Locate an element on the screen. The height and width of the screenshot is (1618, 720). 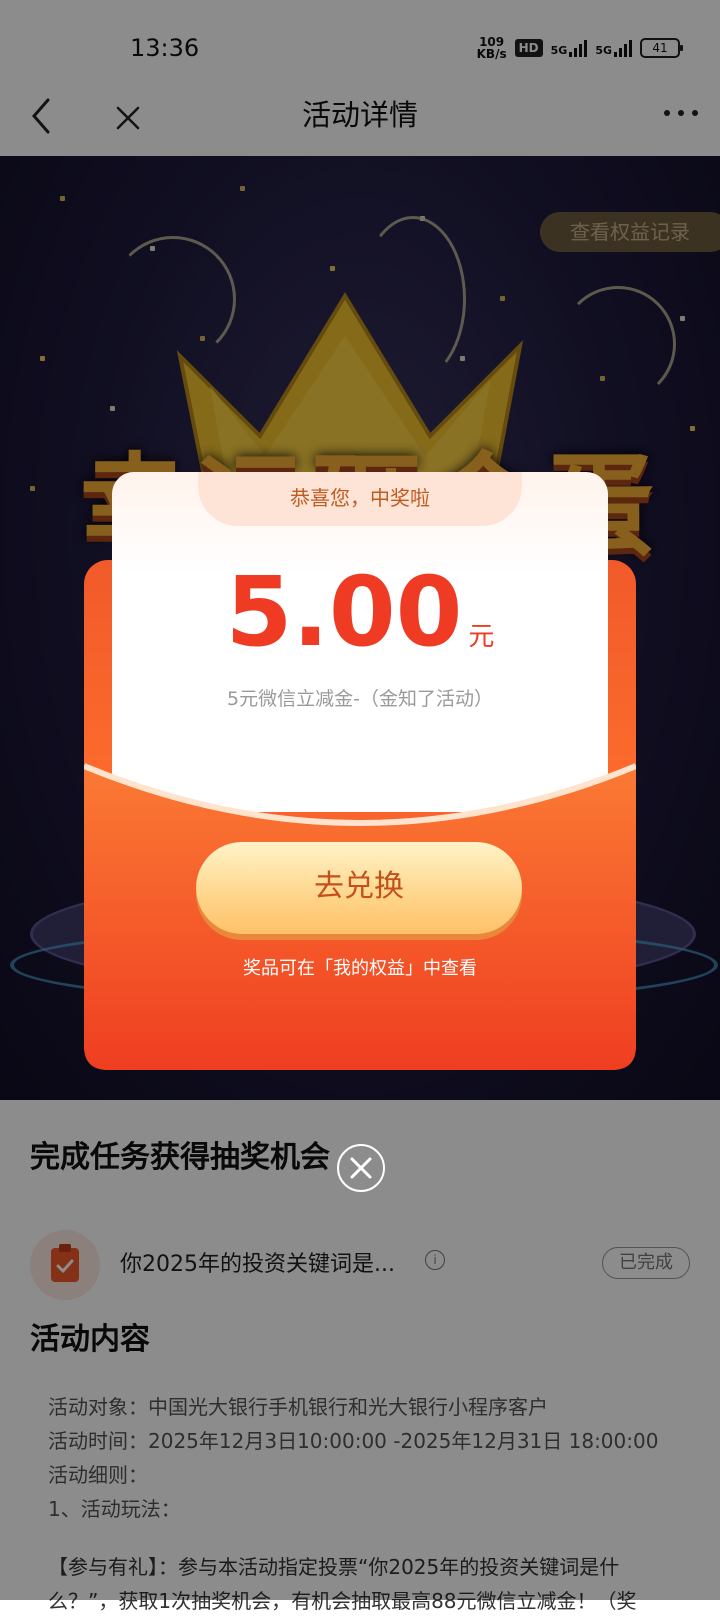
congrats-text: 恭喜您，中奖啦 is located at coordinates (360, 498).